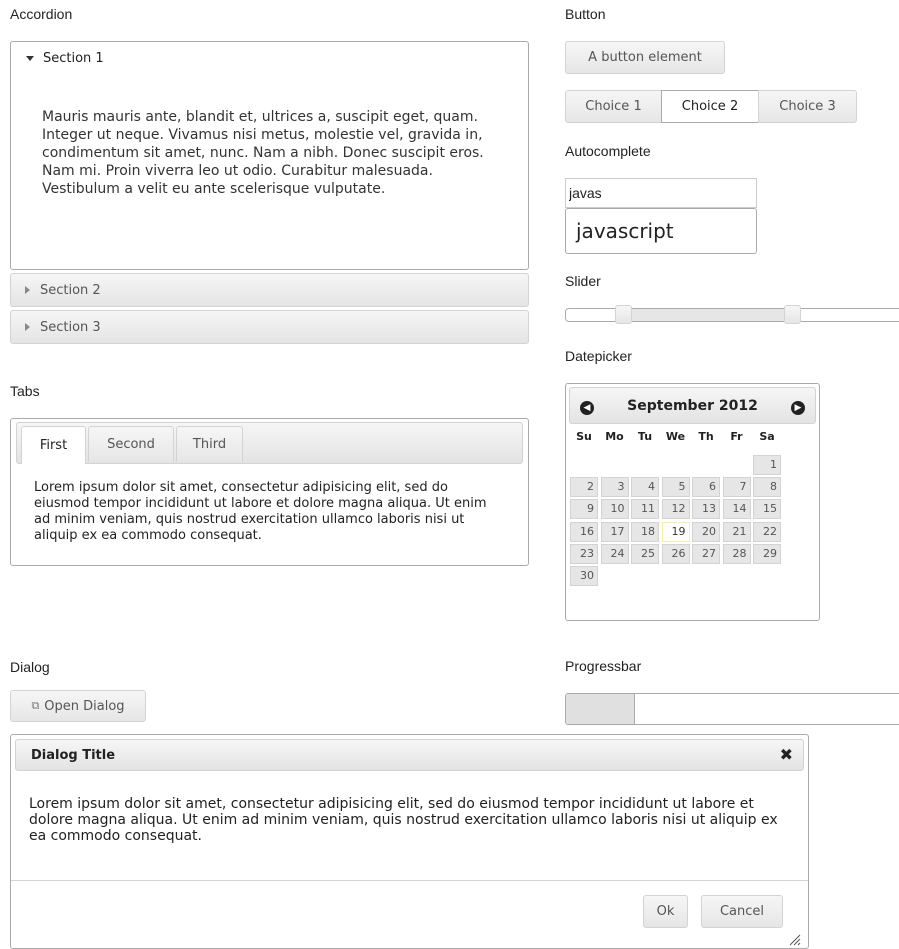 This screenshot has width=899, height=949. Describe the element at coordinates (661, 193) in the screenshot. I see `autocomplete-input` at that location.